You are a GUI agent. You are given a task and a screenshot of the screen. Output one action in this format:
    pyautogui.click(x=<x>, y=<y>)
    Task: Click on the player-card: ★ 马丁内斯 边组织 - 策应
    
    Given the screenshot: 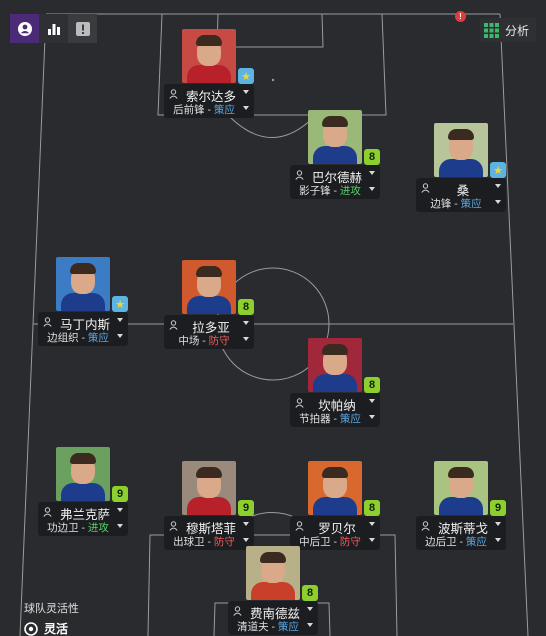 What is the action you would take?
    pyautogui.click(x=88, y=307)
    